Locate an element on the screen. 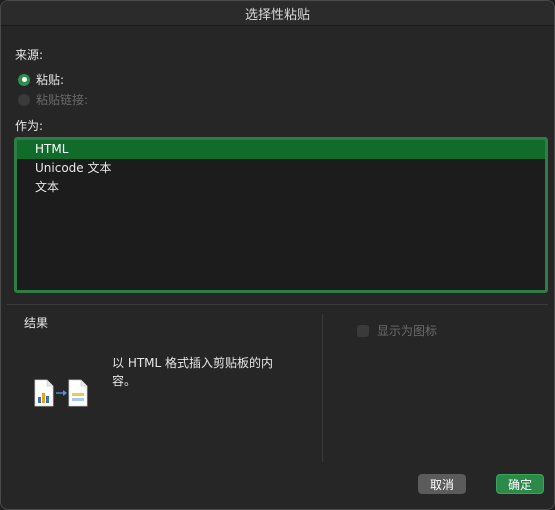 Image resolution: width=555 pixels, height=510 pixels. radio-paste-link-label: 粘贴链接: is located at coordinates (62, 100).